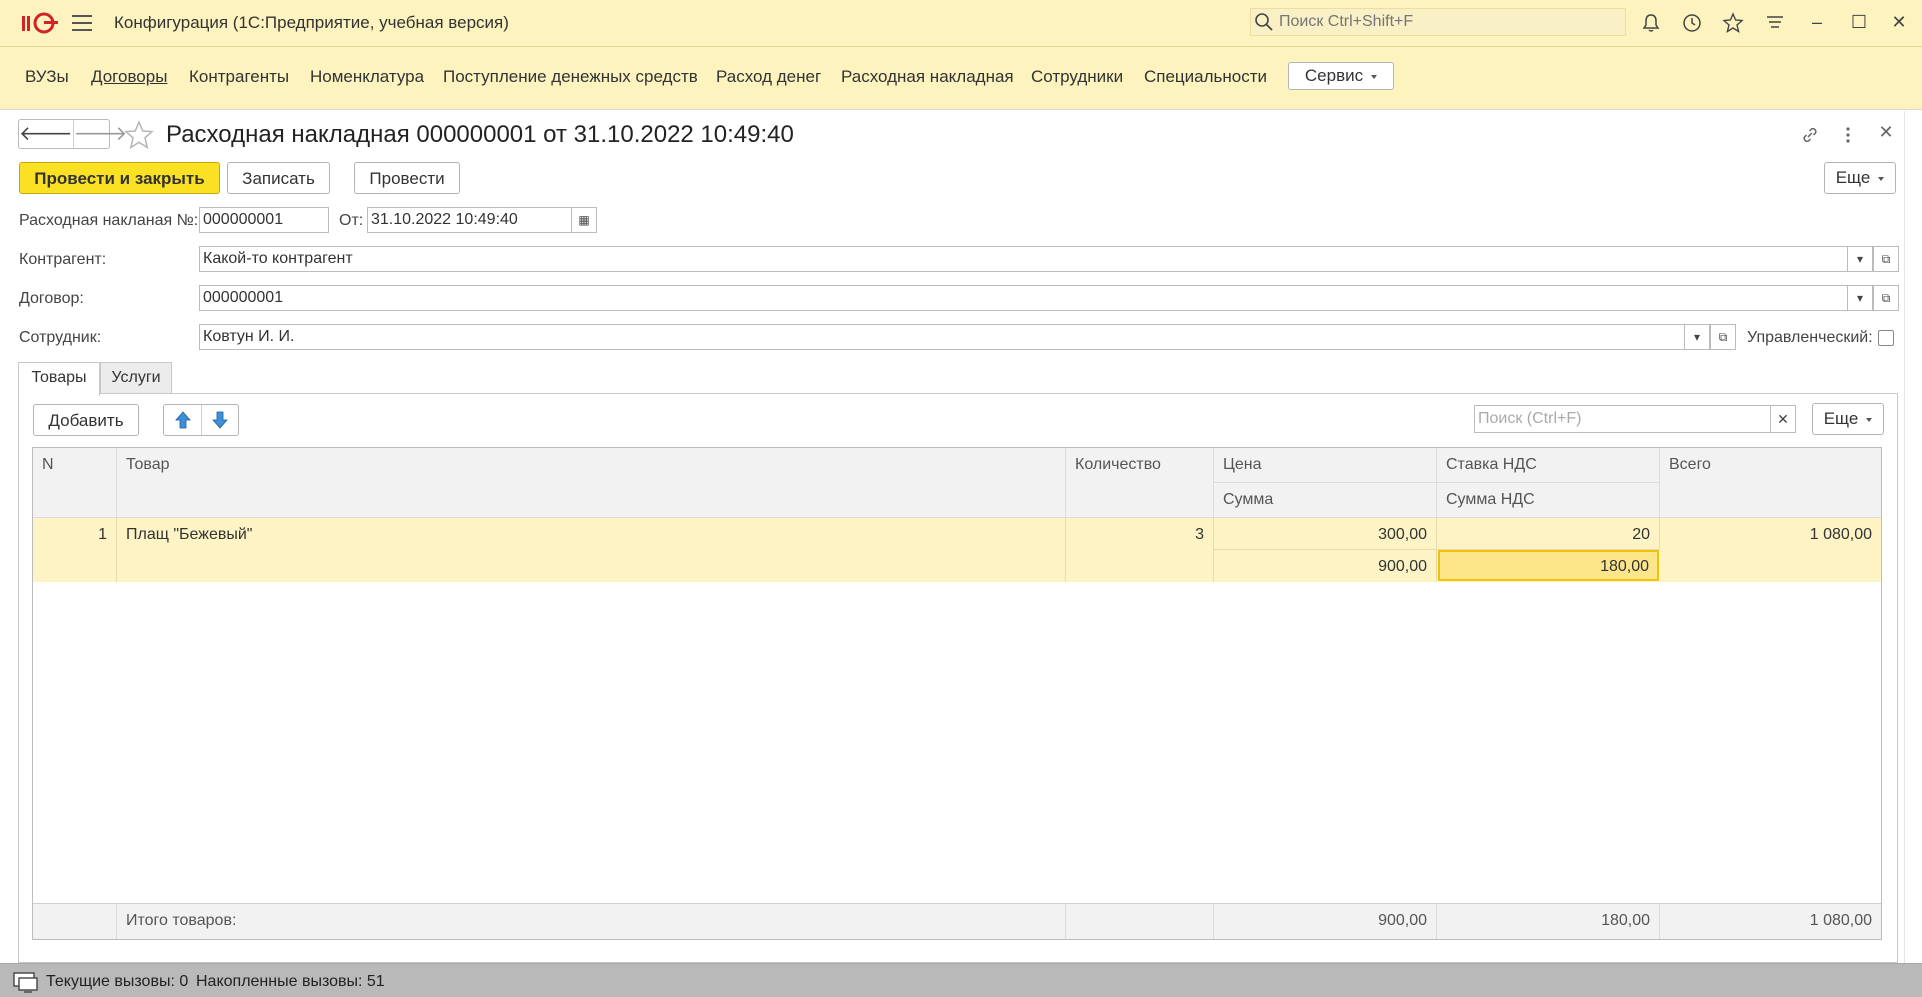 This screenshot has width=1922, height=997. Describe the element at coordinates (264, 220) in the screenshot. I see `number-field: 000000001` at that location.